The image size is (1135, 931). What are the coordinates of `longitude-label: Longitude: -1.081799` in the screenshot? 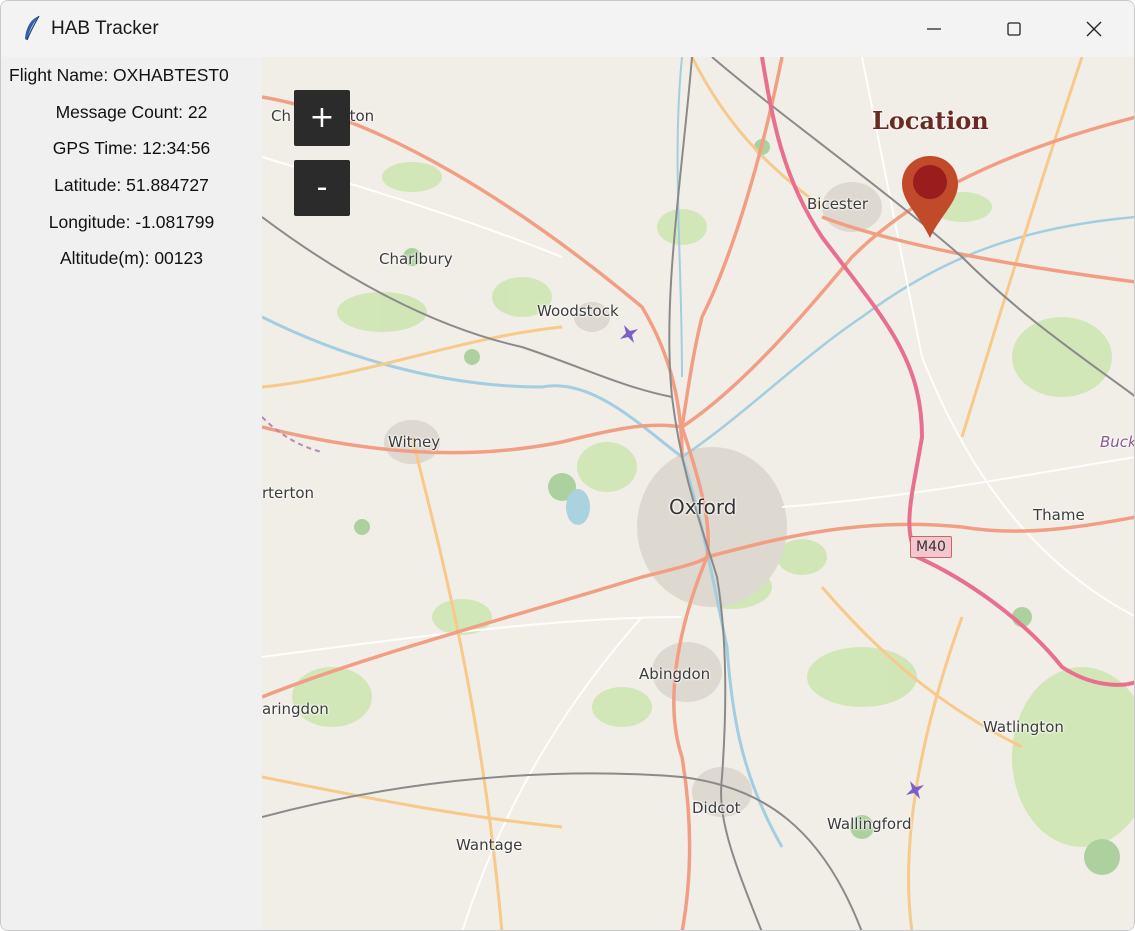 It's located at (131, 221).